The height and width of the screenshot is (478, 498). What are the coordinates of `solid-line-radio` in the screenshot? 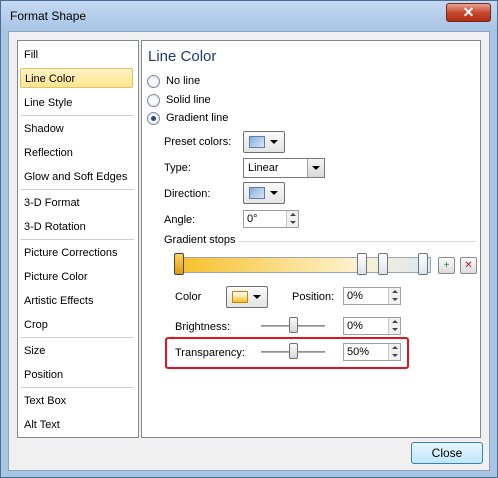 It's located at (153, 100).